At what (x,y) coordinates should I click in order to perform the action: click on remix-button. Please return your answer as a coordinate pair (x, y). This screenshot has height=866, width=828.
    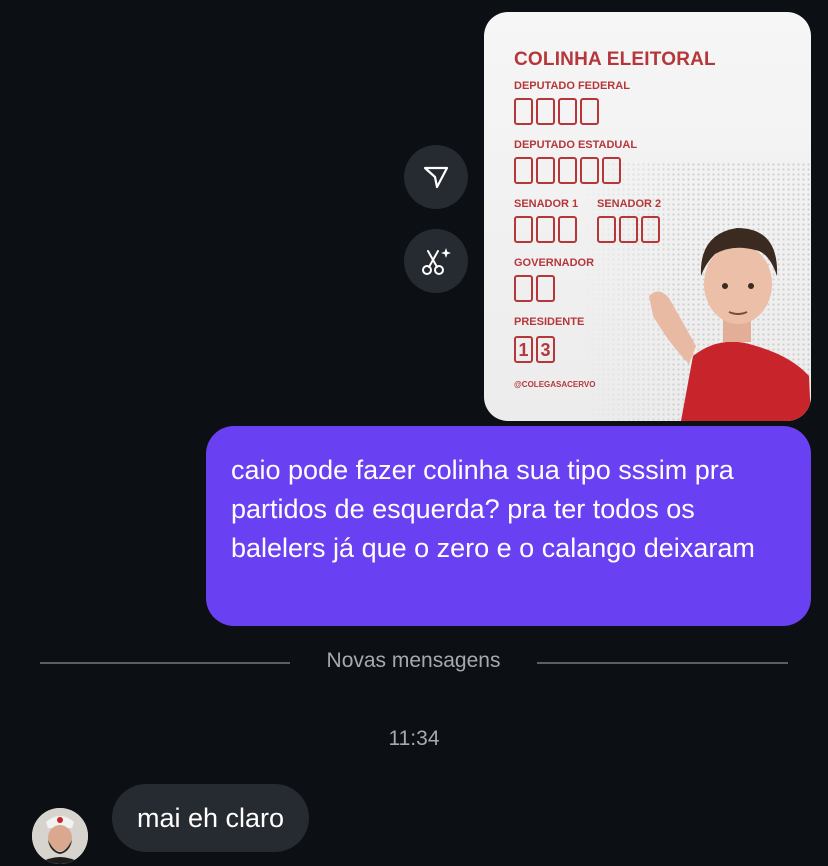
    Looking at the image, I should click on (436, 261).